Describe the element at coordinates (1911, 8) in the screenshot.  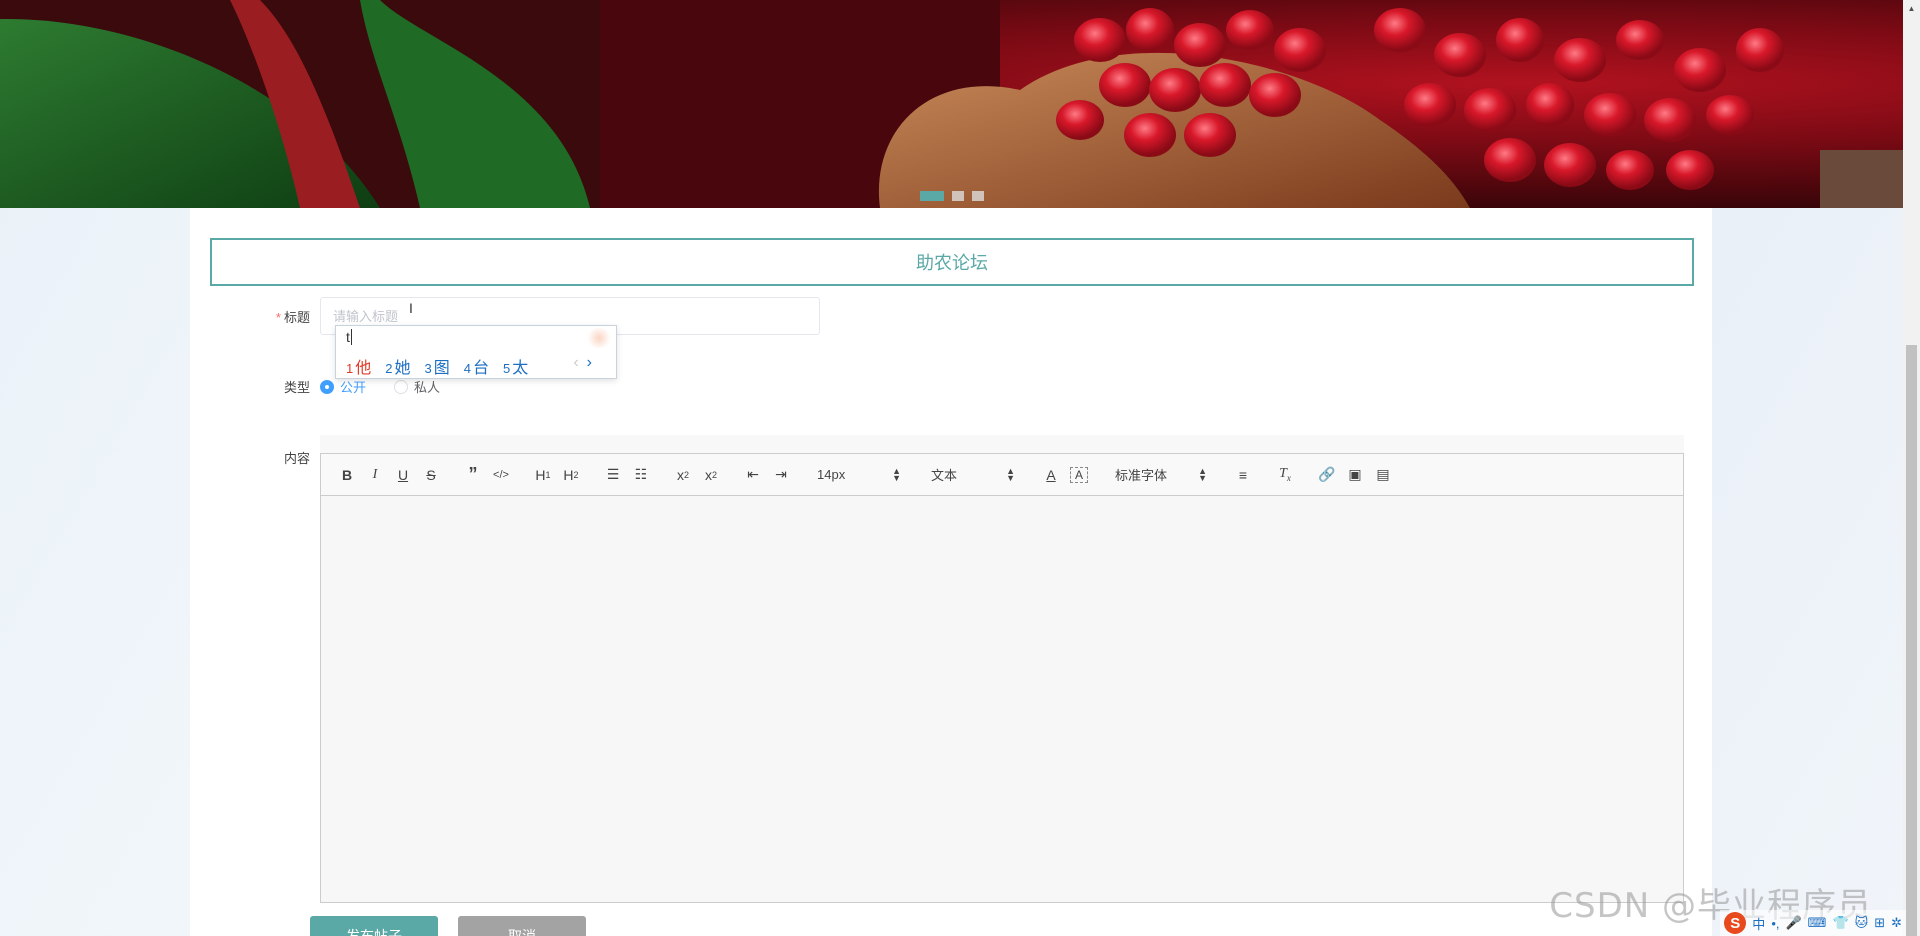
I see `scroll-up-arrow-icon: ▲` at that location.